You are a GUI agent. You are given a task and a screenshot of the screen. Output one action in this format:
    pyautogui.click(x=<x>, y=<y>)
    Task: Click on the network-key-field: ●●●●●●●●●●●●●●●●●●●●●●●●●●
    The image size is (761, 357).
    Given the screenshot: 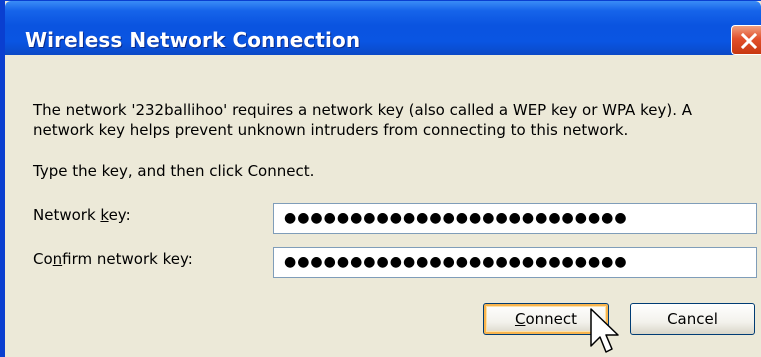 What is the action you would take?
    pyautogui.click(x=515, y=218)
    